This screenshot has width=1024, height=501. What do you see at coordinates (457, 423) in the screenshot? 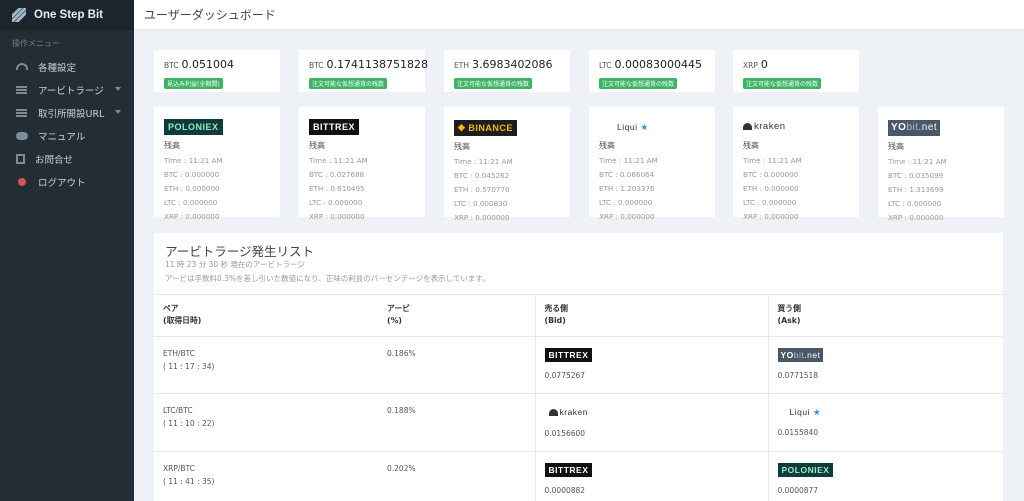
I see `arb-cell: 0.188%` at bounding box center [457, 423].